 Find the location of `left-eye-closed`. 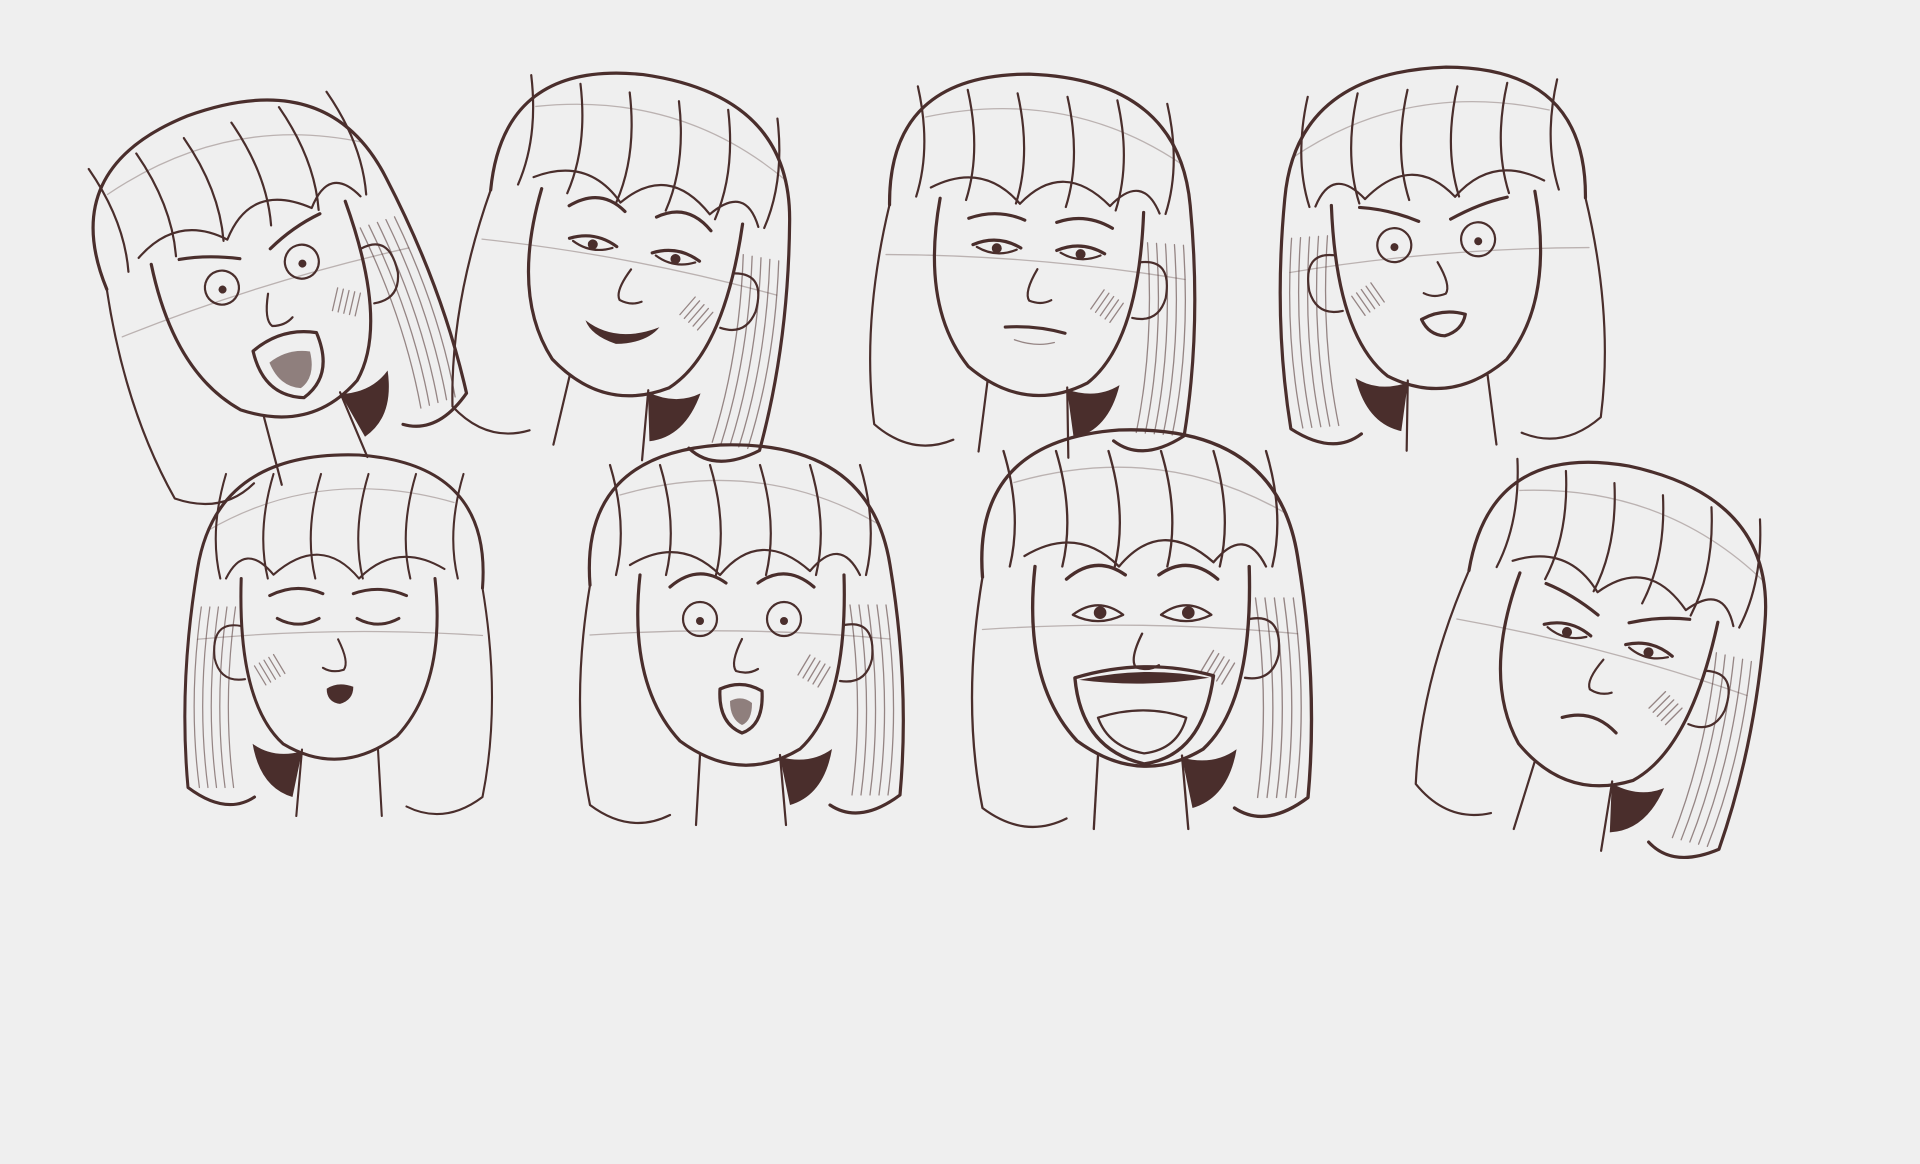

left-eye-closed is located at coordinates (378, 621).